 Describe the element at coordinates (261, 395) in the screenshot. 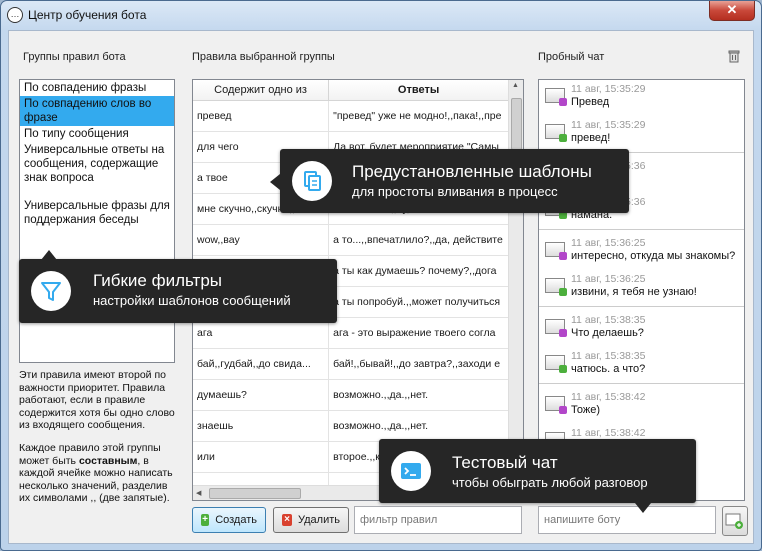

I see `cell-contains: думаешь?` at that location.